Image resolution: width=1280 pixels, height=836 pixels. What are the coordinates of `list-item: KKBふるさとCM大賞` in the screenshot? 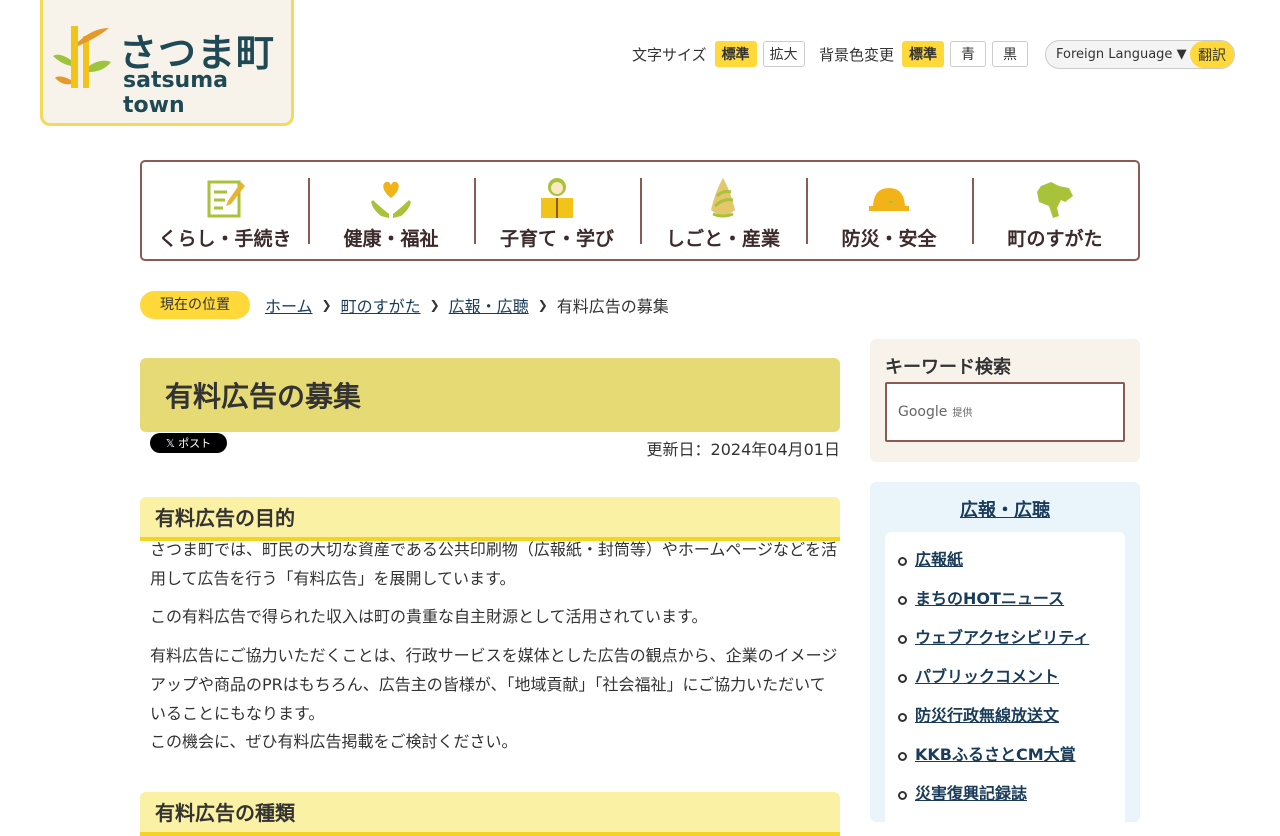 It's located at (1005, 760).